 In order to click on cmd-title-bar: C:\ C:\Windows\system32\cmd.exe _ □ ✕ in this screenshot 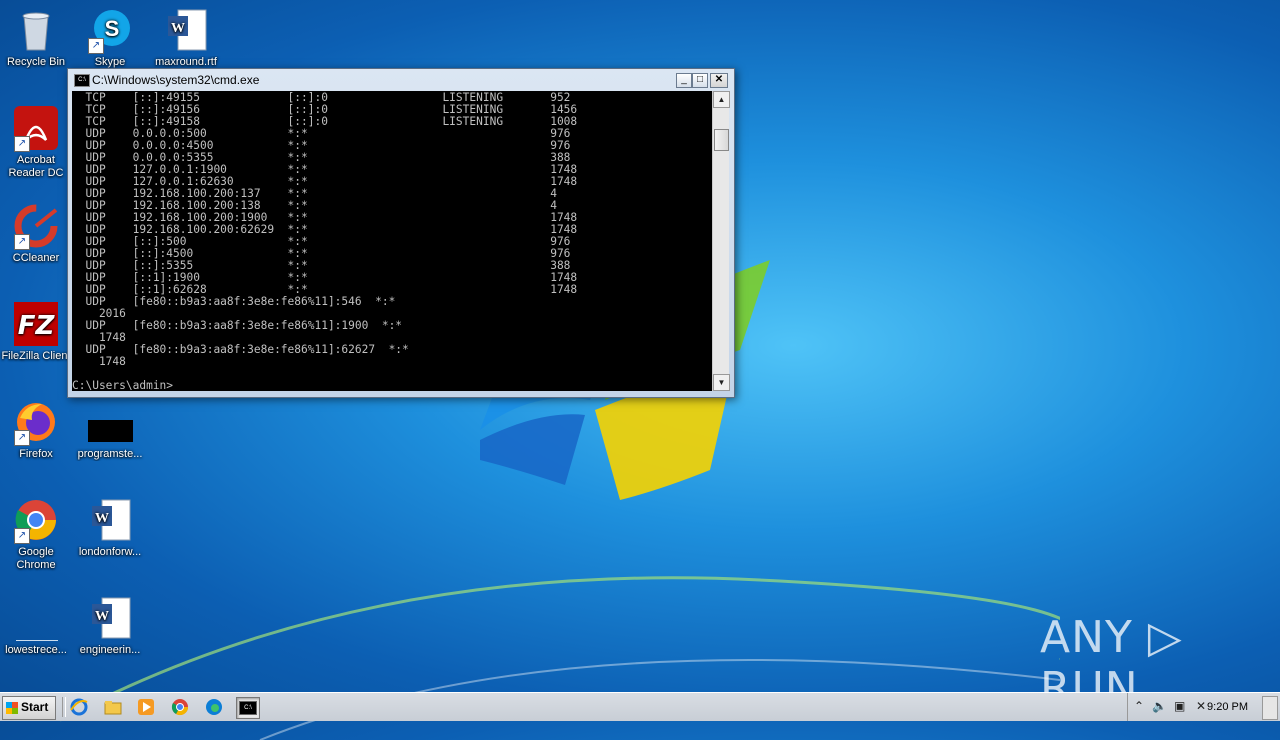, I will do `click(401, 80)`.